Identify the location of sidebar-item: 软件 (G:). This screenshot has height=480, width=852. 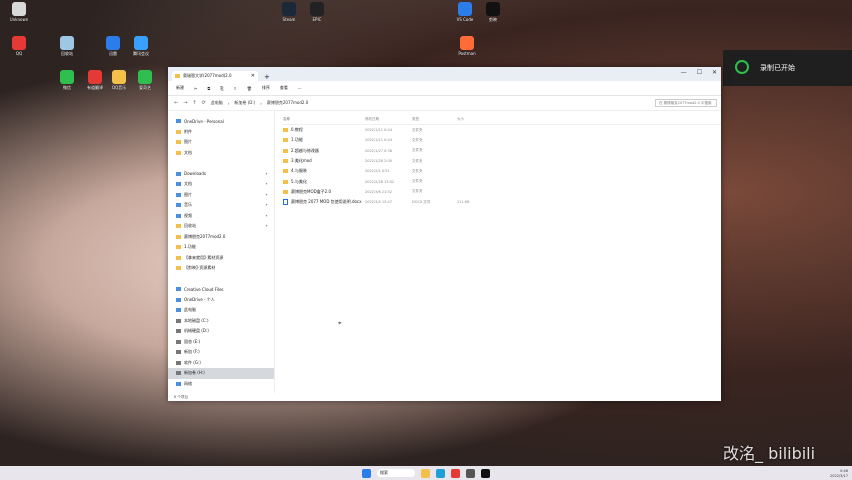
(221, 363).